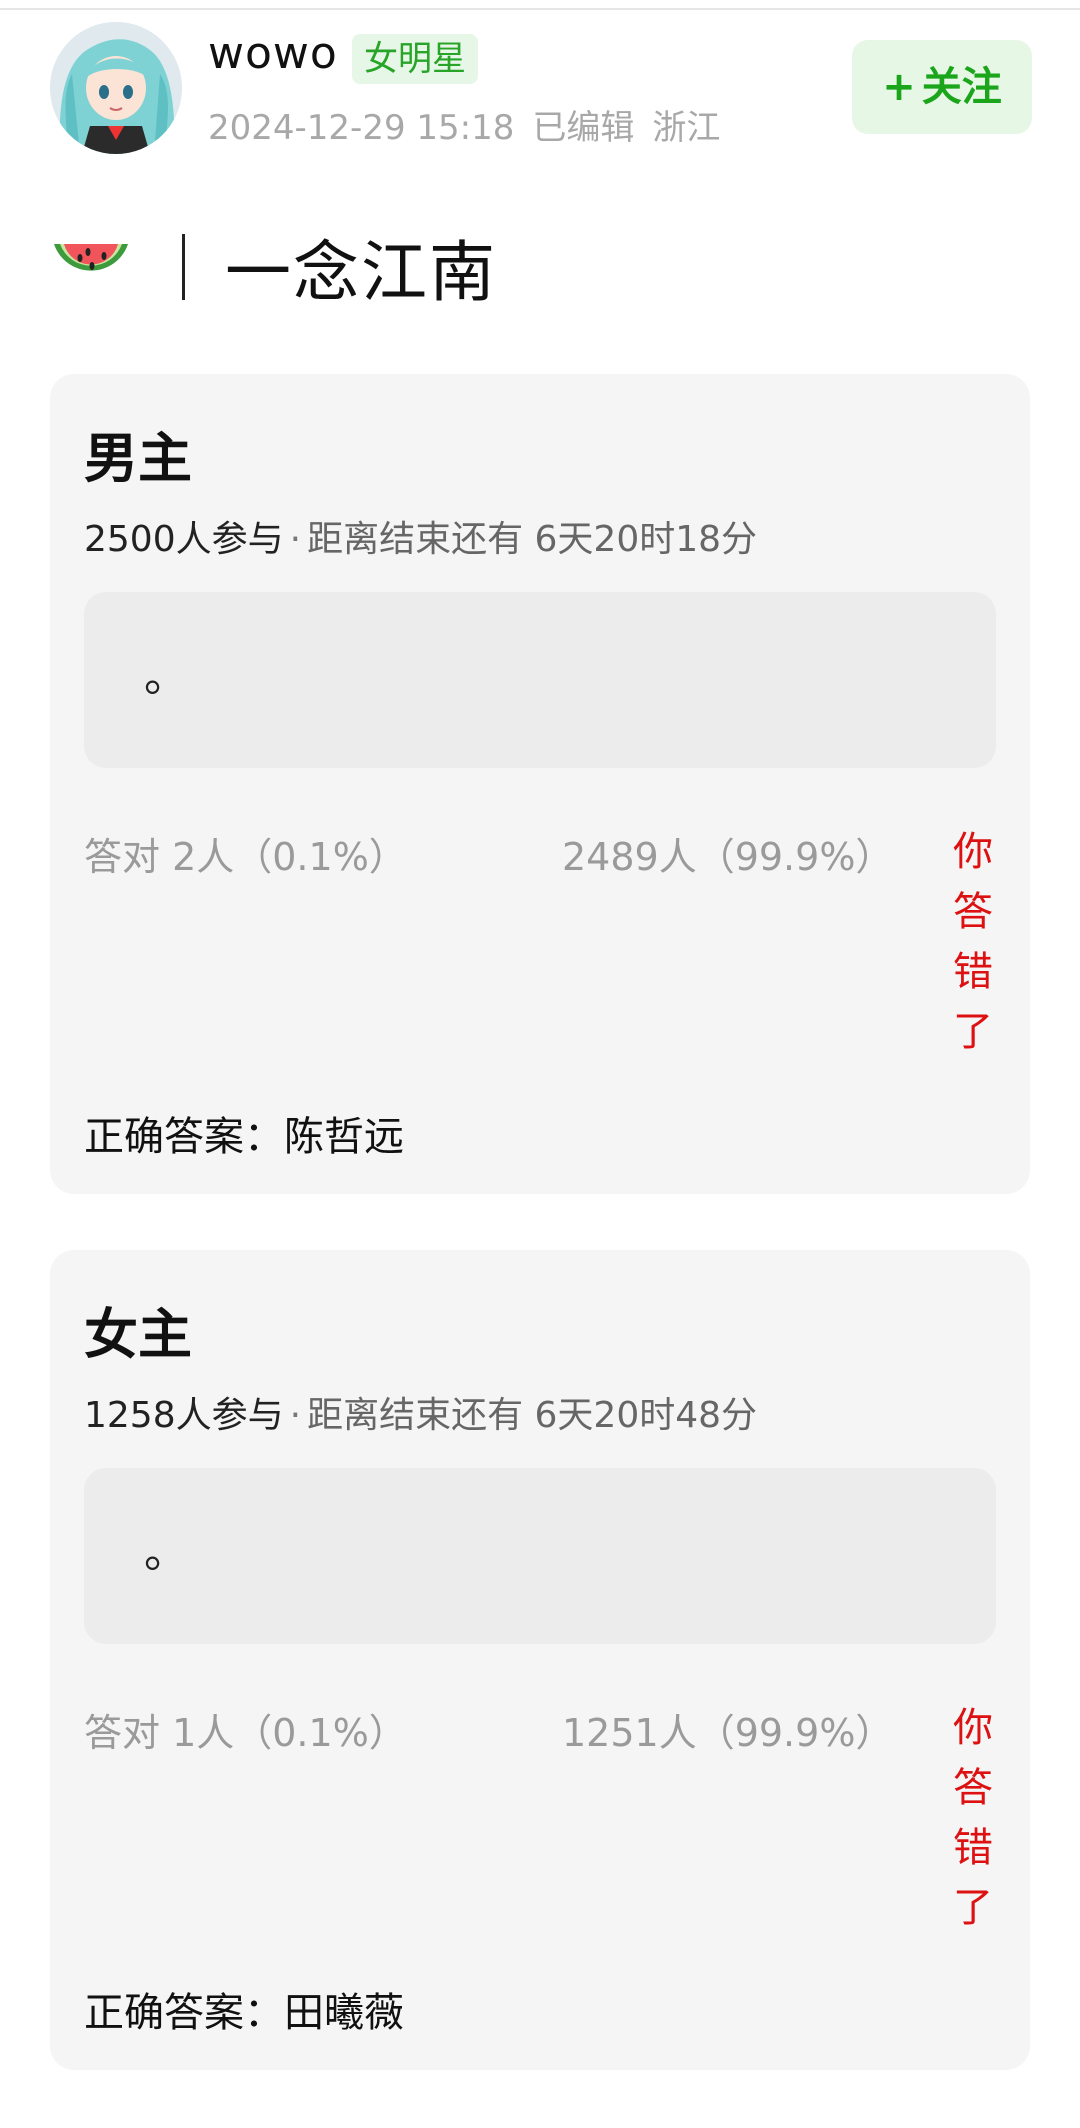 Image resolution: width=1080 pixels, height=2128 pixels. I want to click on correct-answer: 正确答案：陈哲远, so click(244, 1137).